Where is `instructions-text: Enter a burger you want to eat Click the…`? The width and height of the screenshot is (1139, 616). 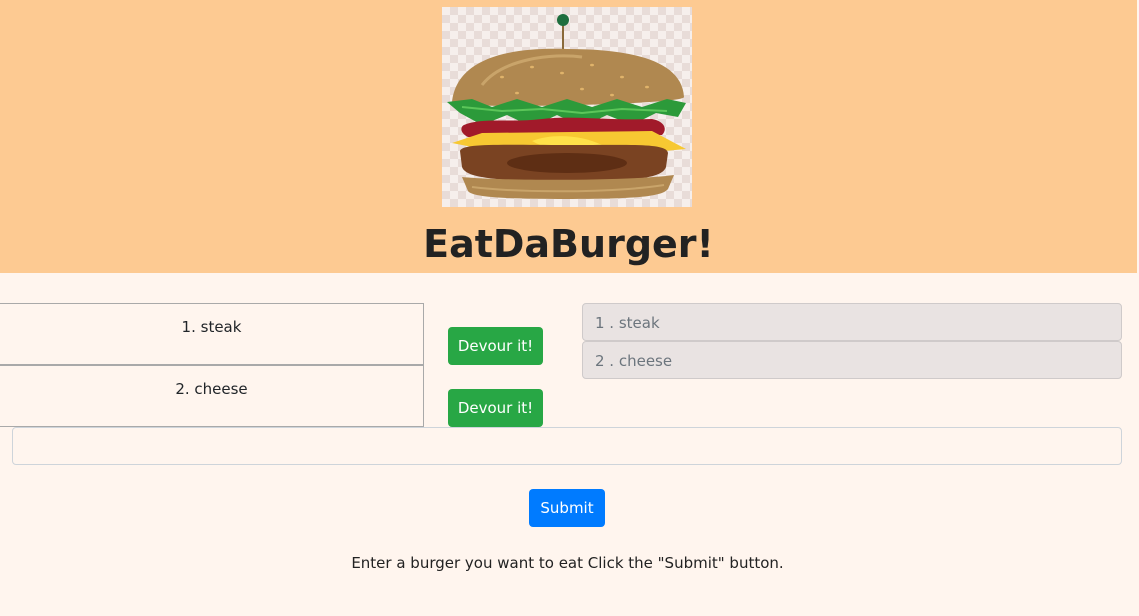
instructions-text: Enter a burger you want to eat Click the… is located at coordinates (567, 563).